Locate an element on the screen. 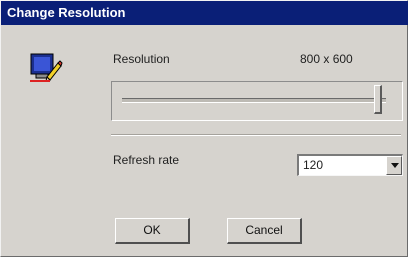 This screenshot has width=408, height=257. slider-thumb is located at coordinates (378, 99).